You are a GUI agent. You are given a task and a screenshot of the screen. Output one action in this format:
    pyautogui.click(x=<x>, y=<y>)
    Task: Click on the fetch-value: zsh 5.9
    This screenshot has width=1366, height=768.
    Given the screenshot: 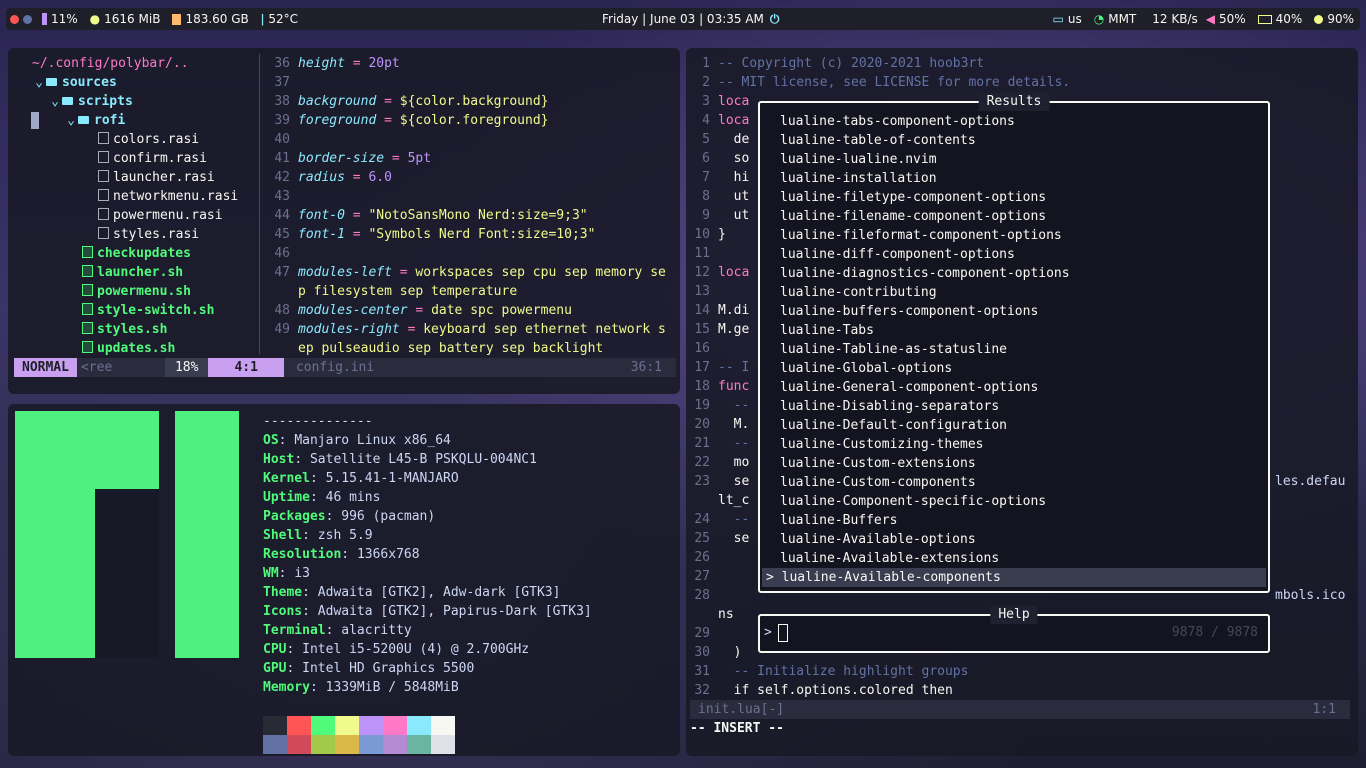 What is the action you would take?
    pyautogui.click(x=345, y=535)
    